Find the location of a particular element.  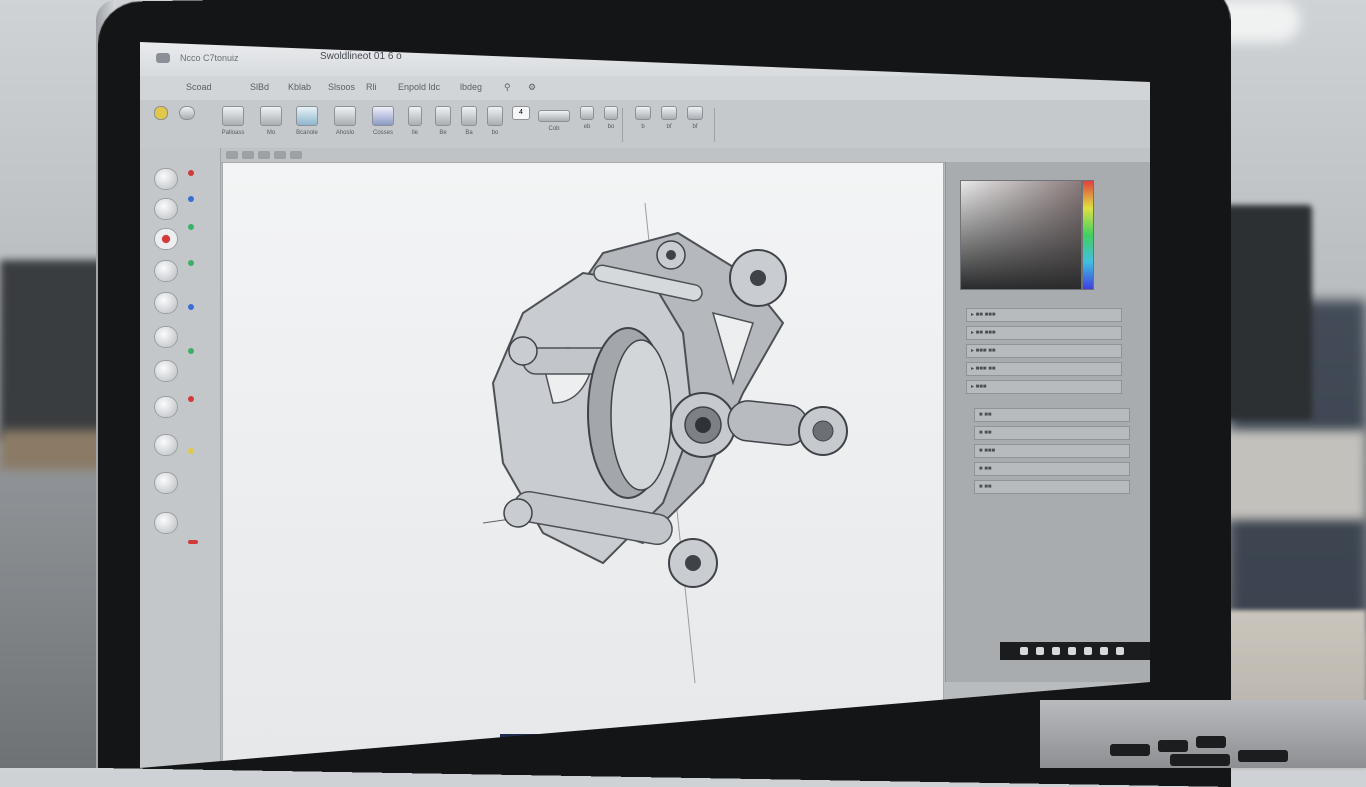

ribbon-button-revolve: Ahoslo is located at coordinates (345, 124).